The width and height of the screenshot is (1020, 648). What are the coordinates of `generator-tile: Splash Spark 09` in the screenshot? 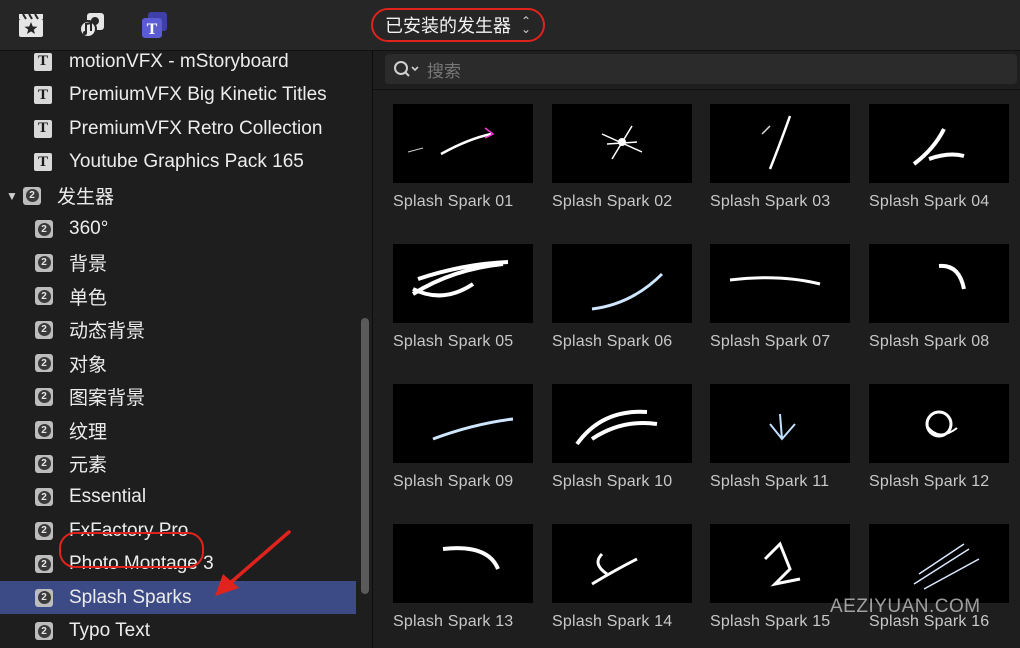 It's located at (463, 437).